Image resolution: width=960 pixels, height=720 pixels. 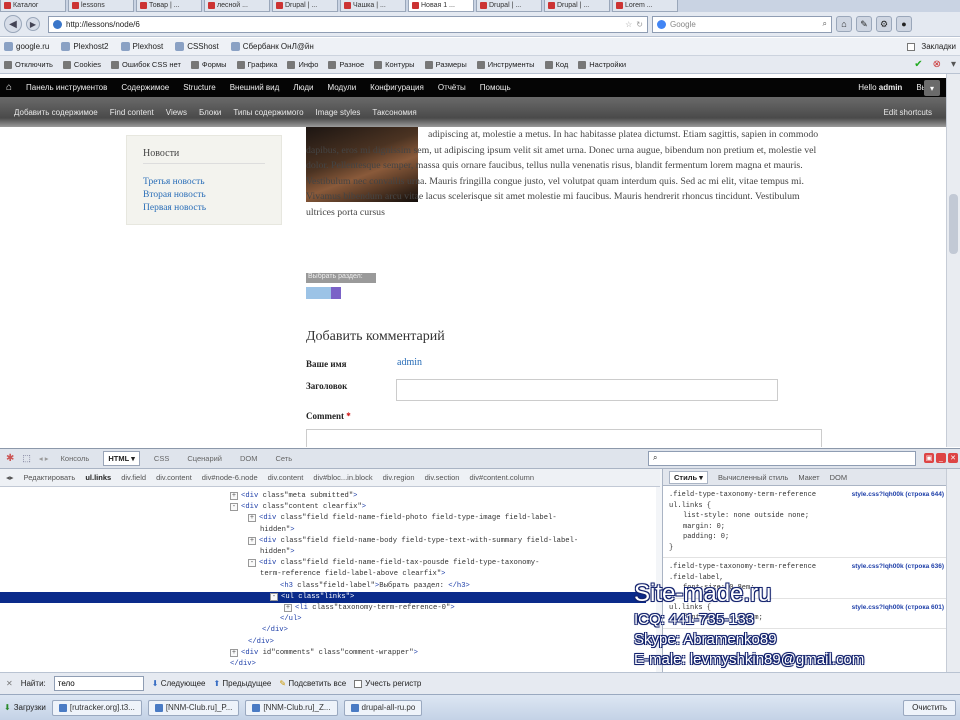 I want to click on match-case-checkbox: Учесть регистр, so click(x=387, y=683).